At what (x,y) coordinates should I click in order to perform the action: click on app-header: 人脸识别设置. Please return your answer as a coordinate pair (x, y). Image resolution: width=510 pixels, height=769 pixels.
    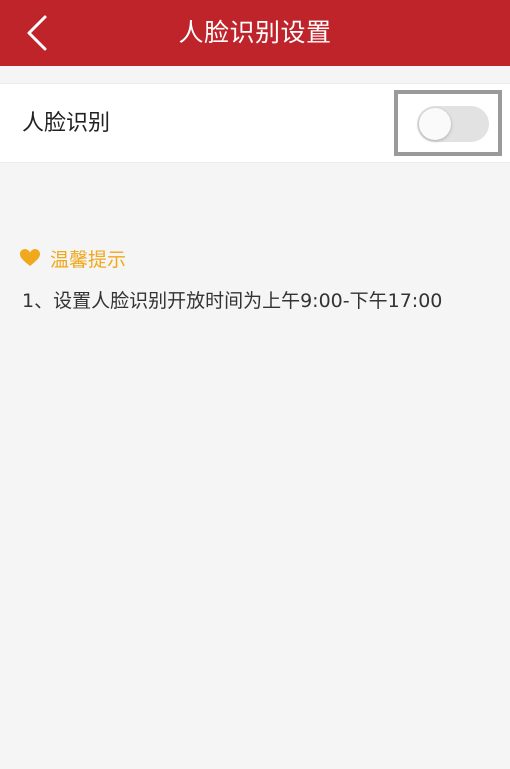
    Looking at the image, I should click on (255, 33).